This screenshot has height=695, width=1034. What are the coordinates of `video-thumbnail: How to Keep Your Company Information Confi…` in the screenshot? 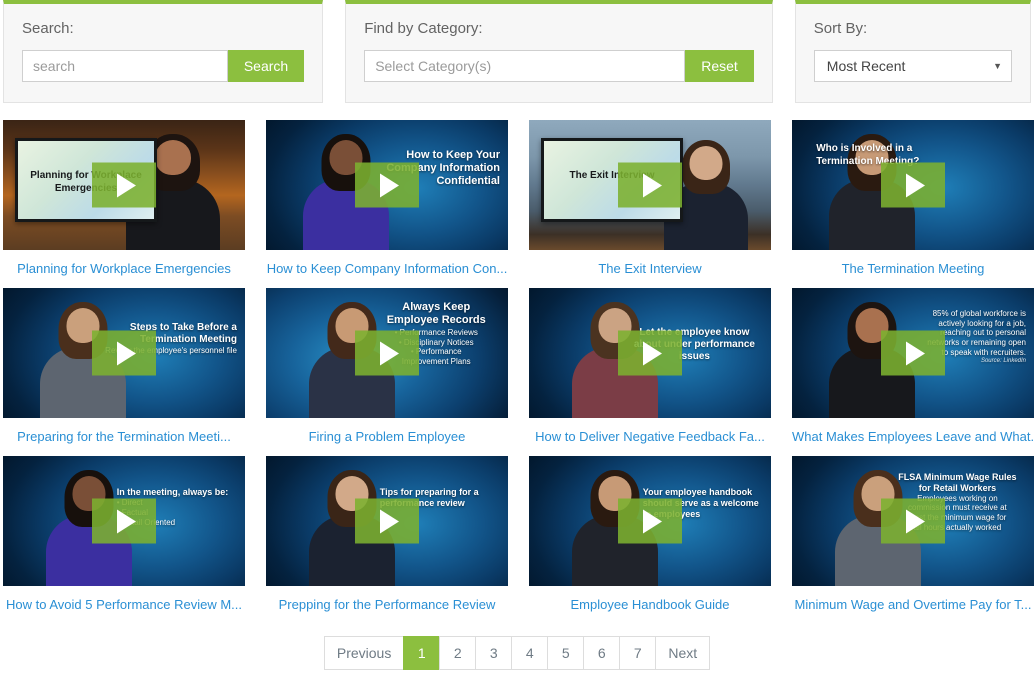 It's located at (387, 185).